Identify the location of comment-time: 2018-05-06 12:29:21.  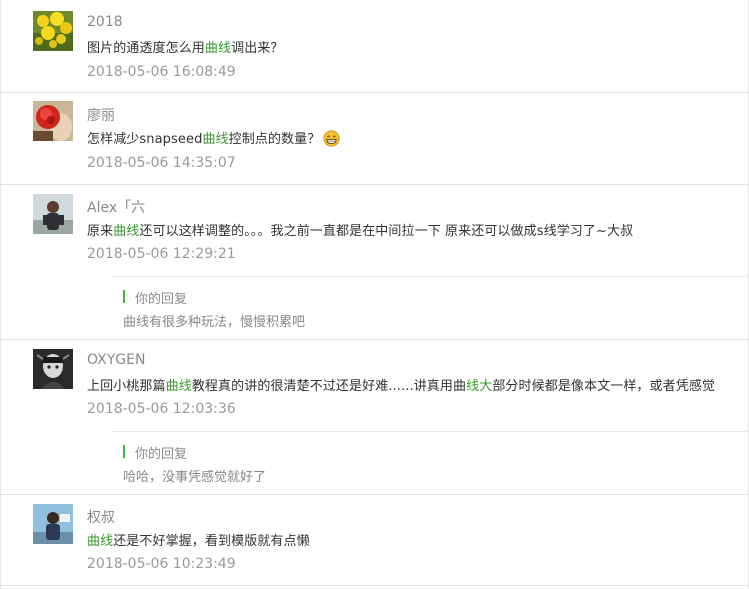
(161, 254).